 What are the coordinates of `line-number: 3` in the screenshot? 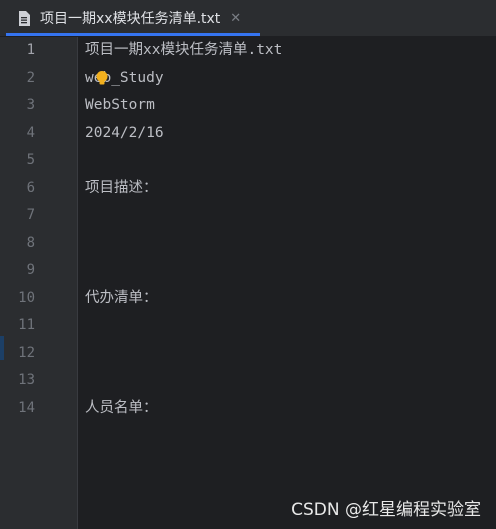 It's located at (30, 105).